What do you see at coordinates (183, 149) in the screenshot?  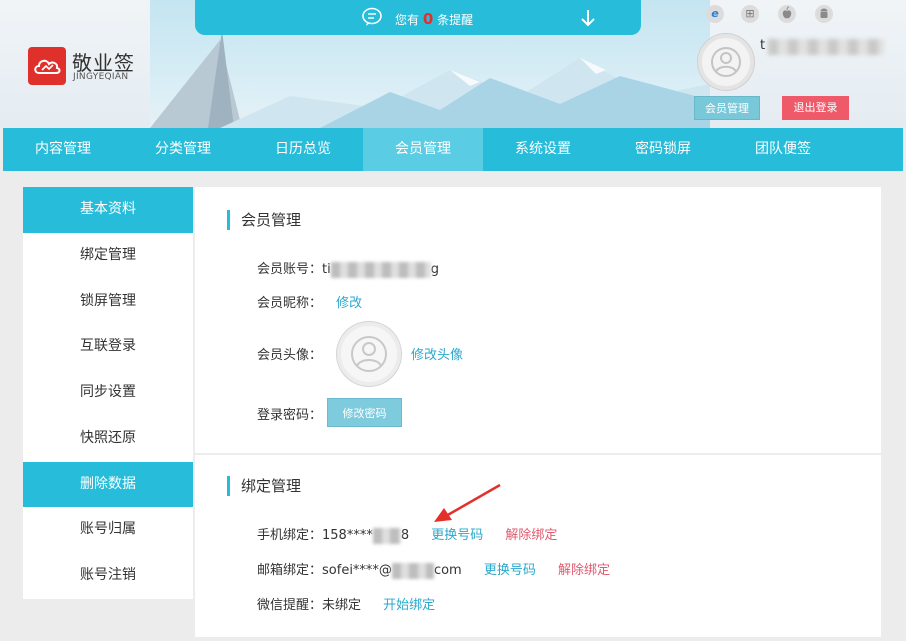 I see `nav-category: 分类管理` at bounding box center [183, 149].